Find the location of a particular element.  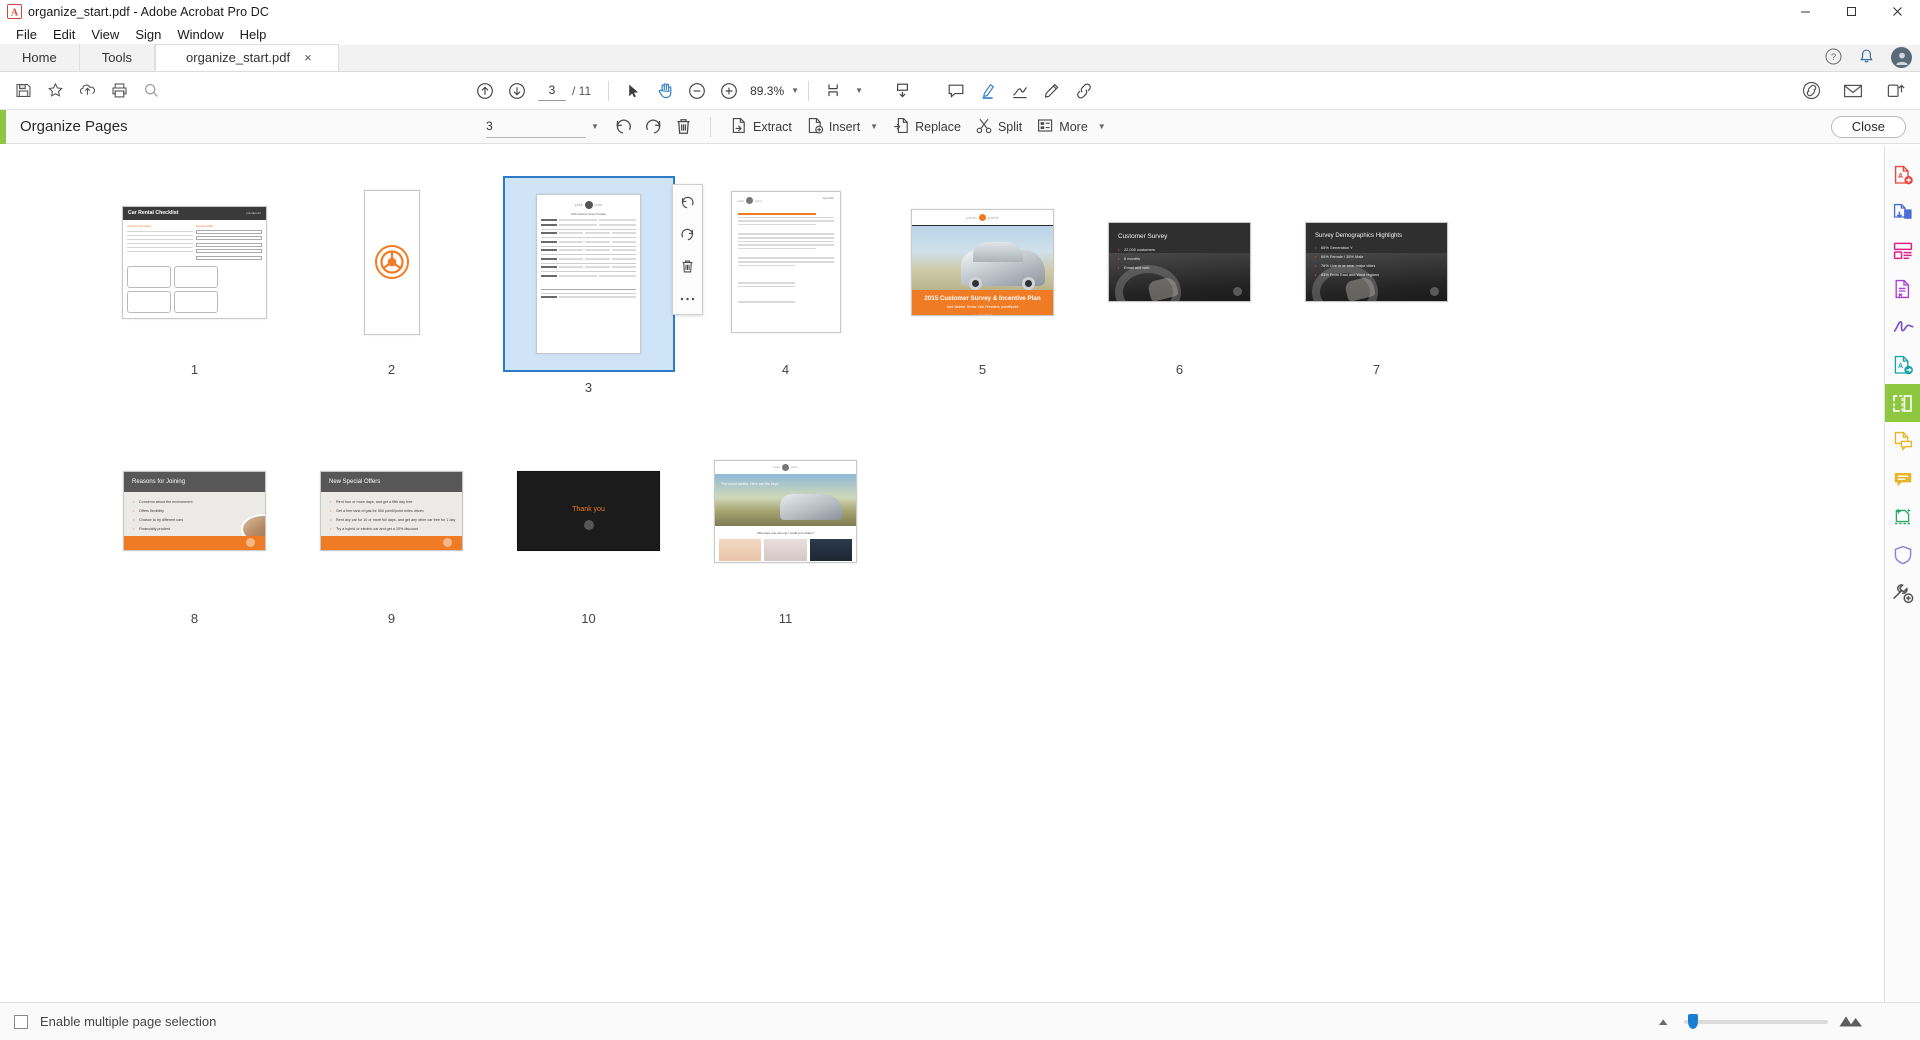

organize-pages-tool is located at coordinates (1902, 403).